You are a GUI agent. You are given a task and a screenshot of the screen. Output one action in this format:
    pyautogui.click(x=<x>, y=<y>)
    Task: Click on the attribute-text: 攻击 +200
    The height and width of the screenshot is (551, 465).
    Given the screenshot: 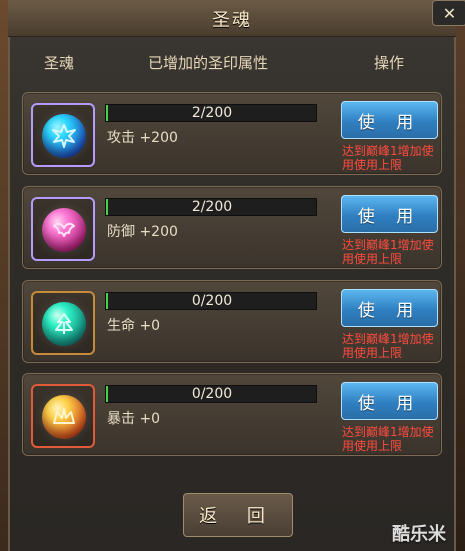 What is the action you would take?
    pyautogui.click(x=142, y=138)
    